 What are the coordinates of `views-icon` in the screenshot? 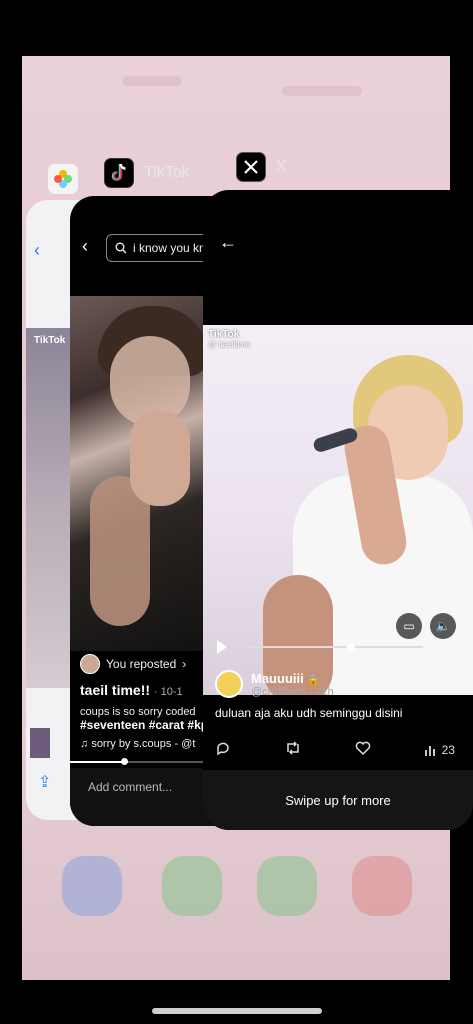 It's located at (429, 750).